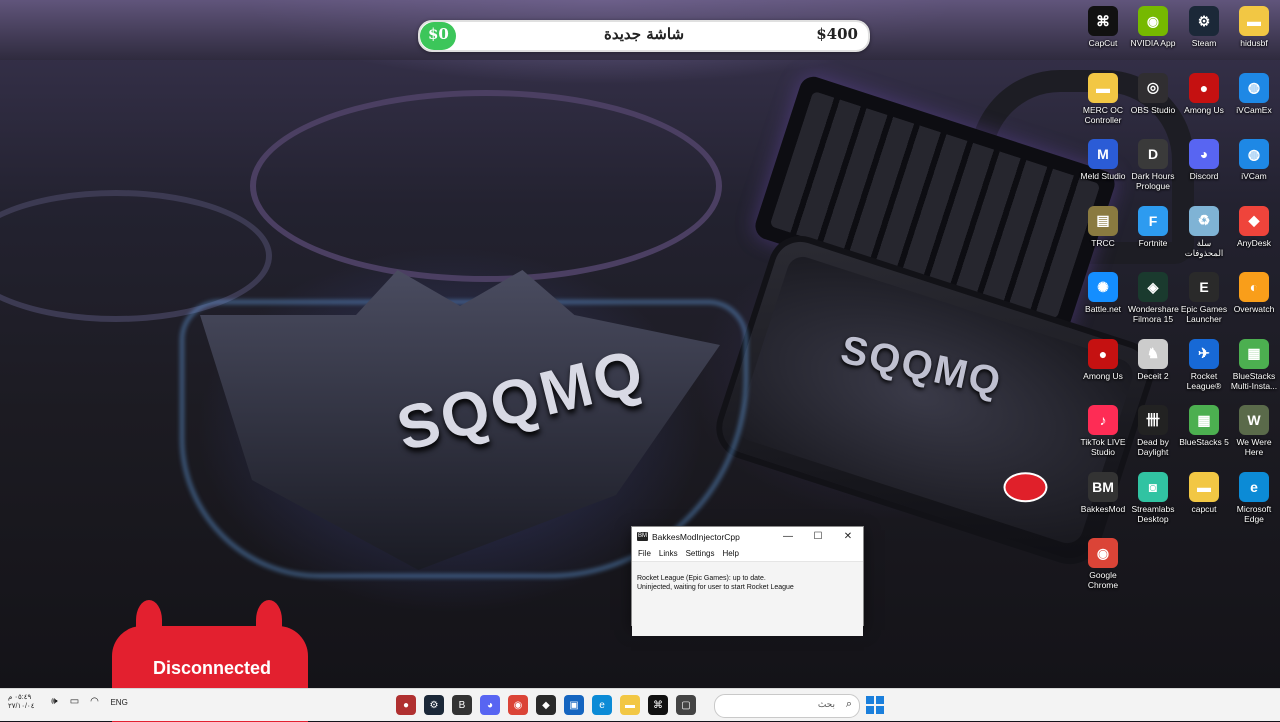 This screenshot has width=1280, height=722. I want to click on desktop-shortcut: ⌘ CapCut, so click(1103, 25).